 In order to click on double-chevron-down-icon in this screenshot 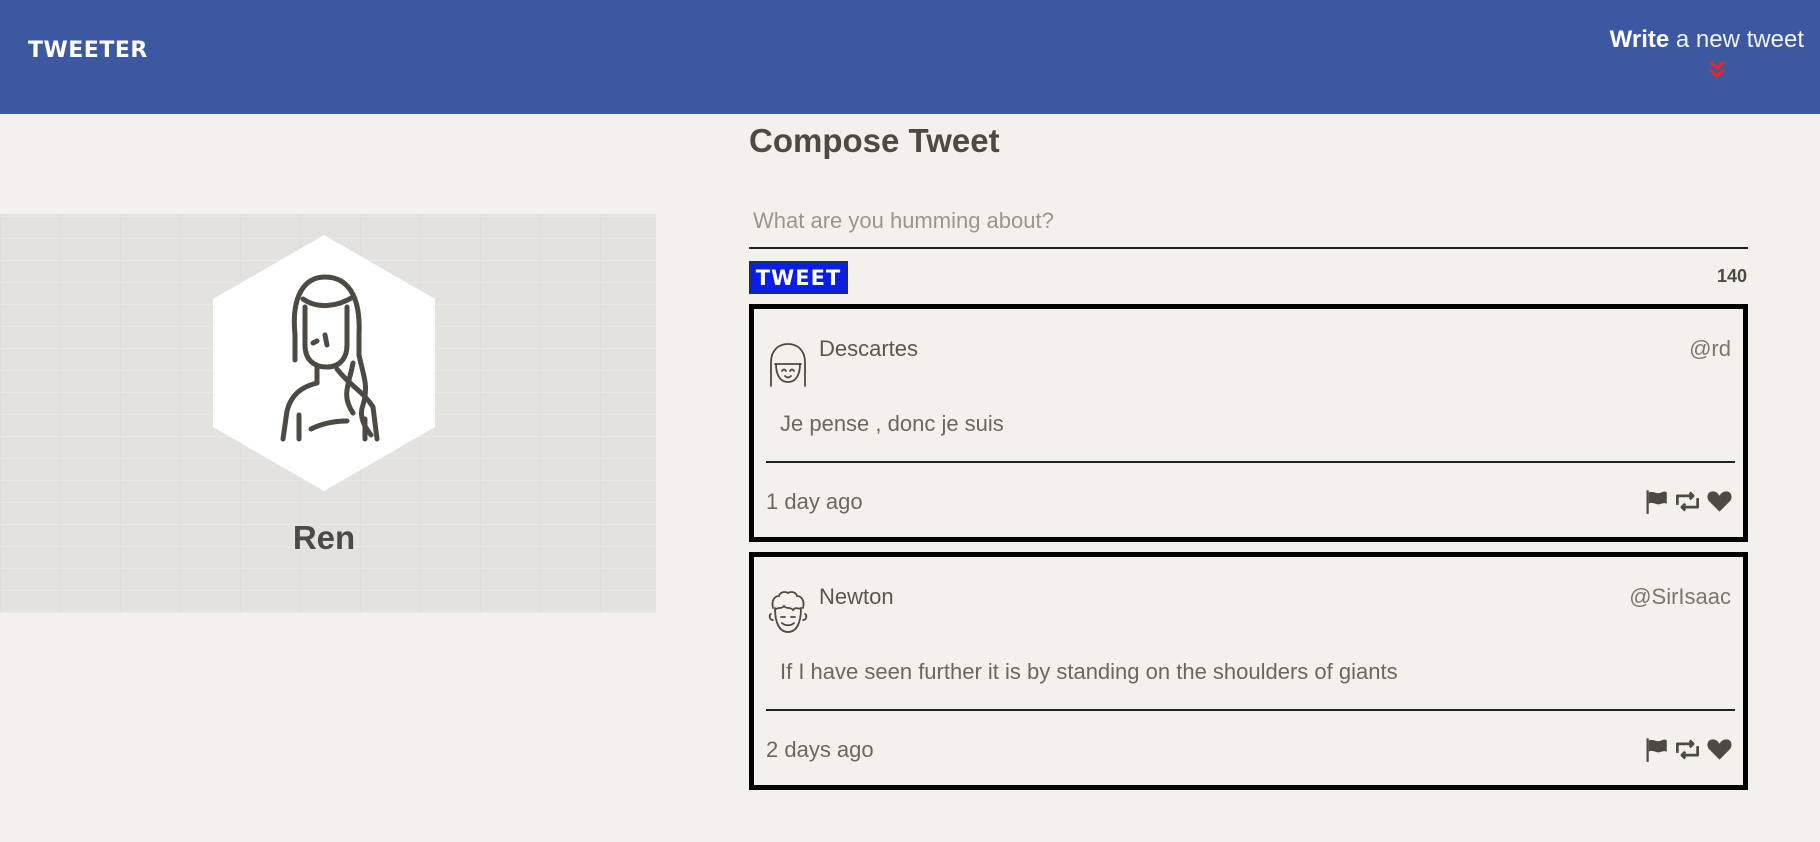, I will do `click(1717, 70)`.